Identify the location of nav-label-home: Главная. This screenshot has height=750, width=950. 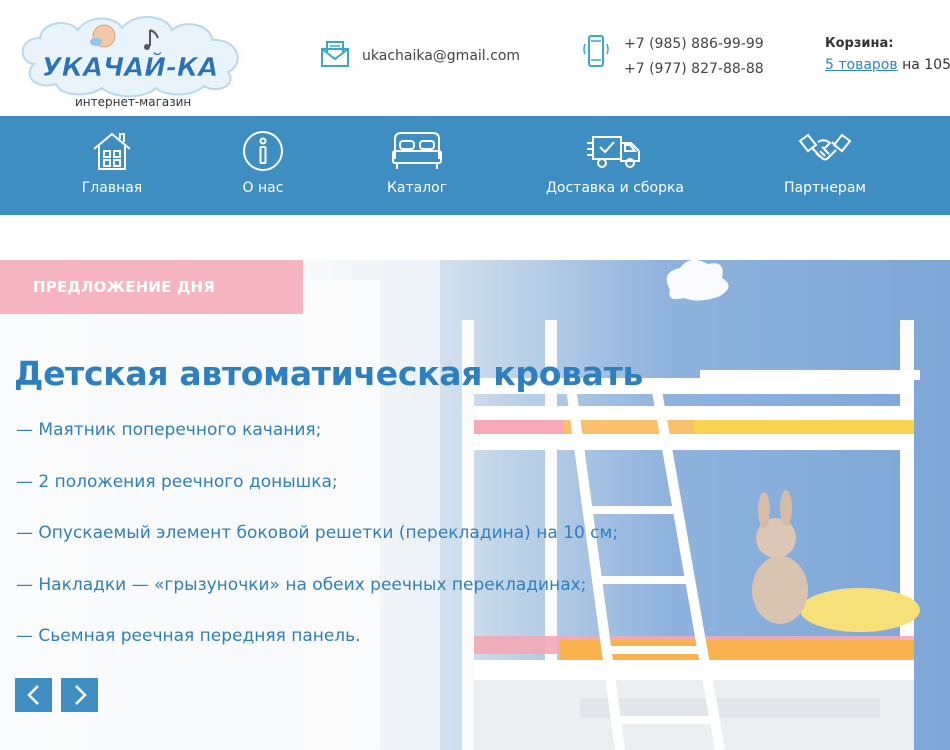
(112, 188).